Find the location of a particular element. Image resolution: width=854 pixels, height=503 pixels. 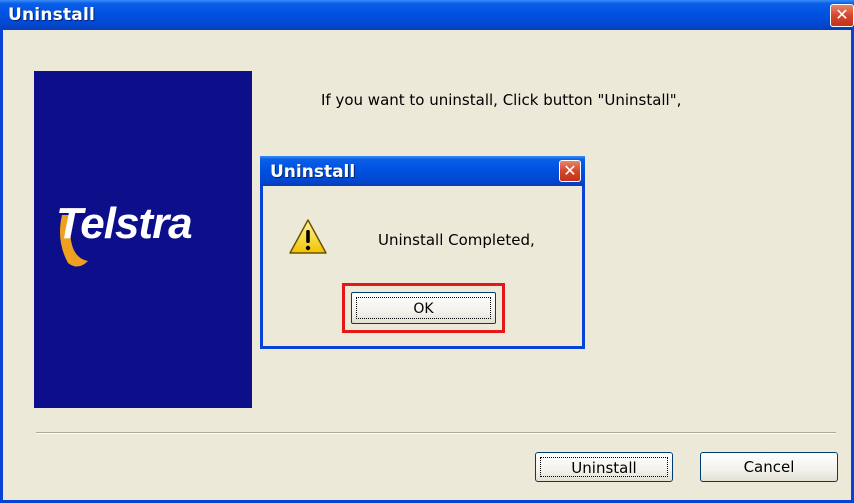

dialog-close-button: ✕ is located at coordinates (570, 171).